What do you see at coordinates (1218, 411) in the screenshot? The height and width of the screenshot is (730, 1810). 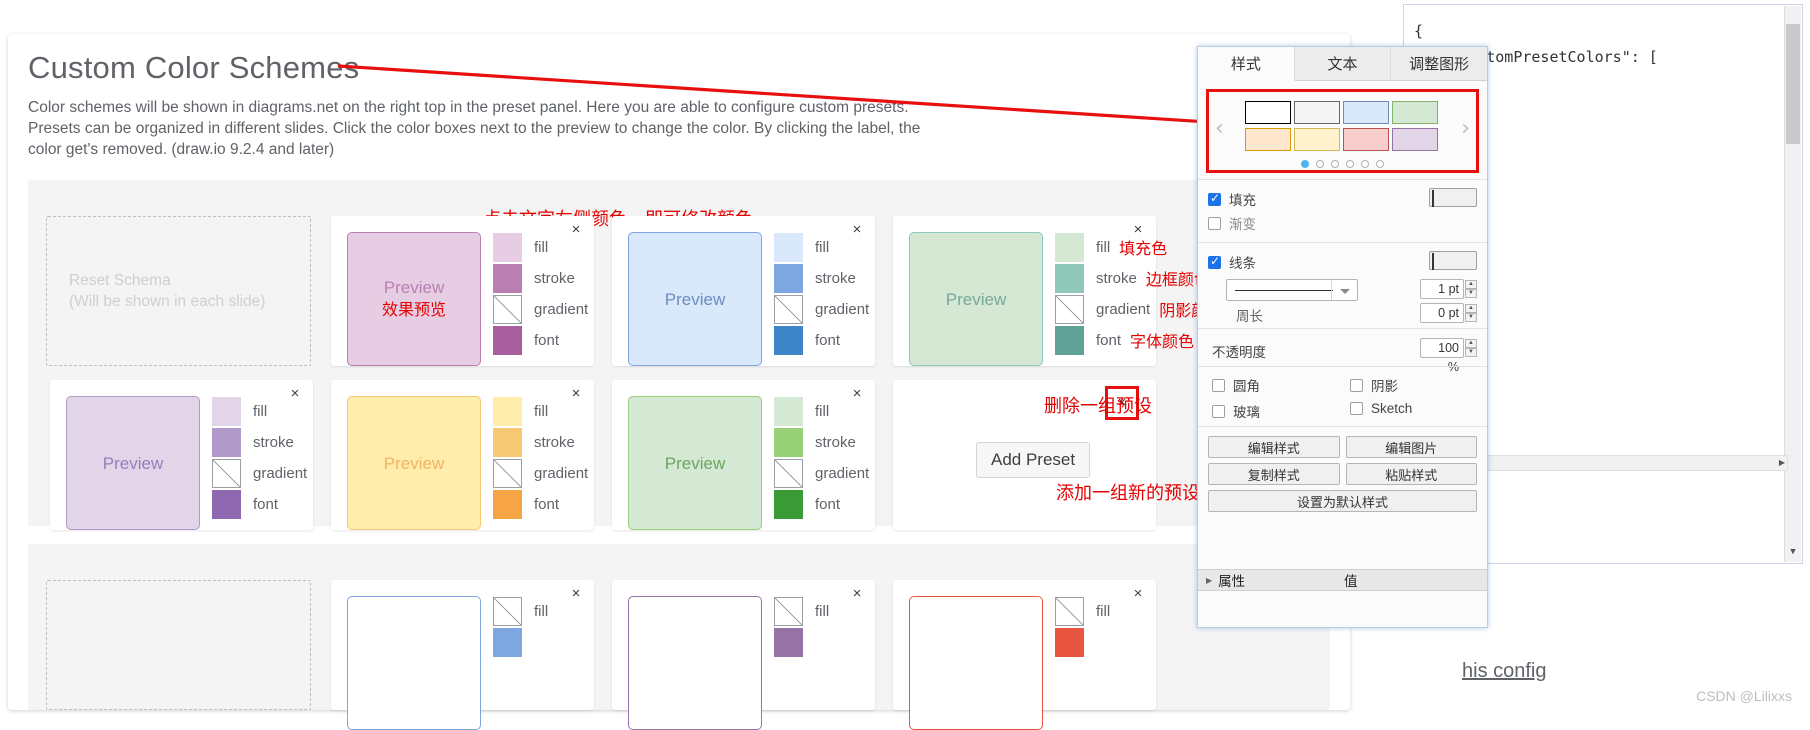 I see `glass-checkbox` at bounding box center [1218, 411].